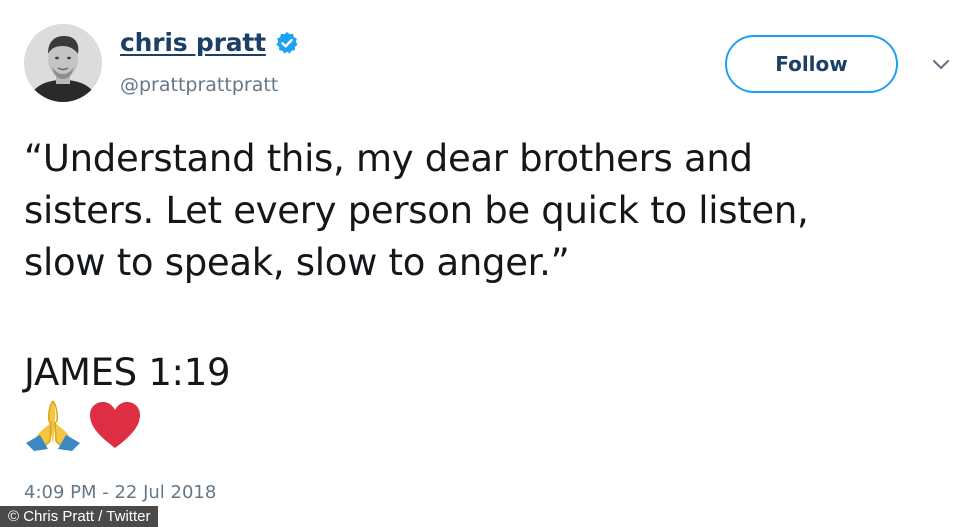 The width and height of the screenshot is (980, 527). I want to click on tweet-text-line: “Understand this, my dear brothers and, so click(388, 158).